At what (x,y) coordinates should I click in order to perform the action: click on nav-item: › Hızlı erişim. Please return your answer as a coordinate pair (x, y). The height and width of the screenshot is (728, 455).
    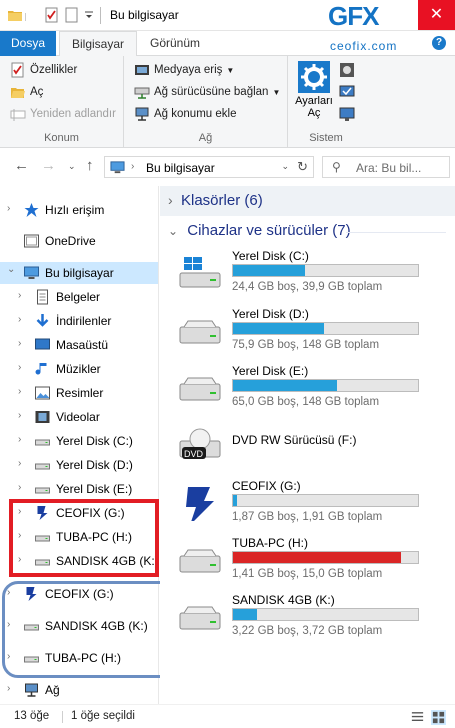
    Looking at the image, I should click on (79, 210).